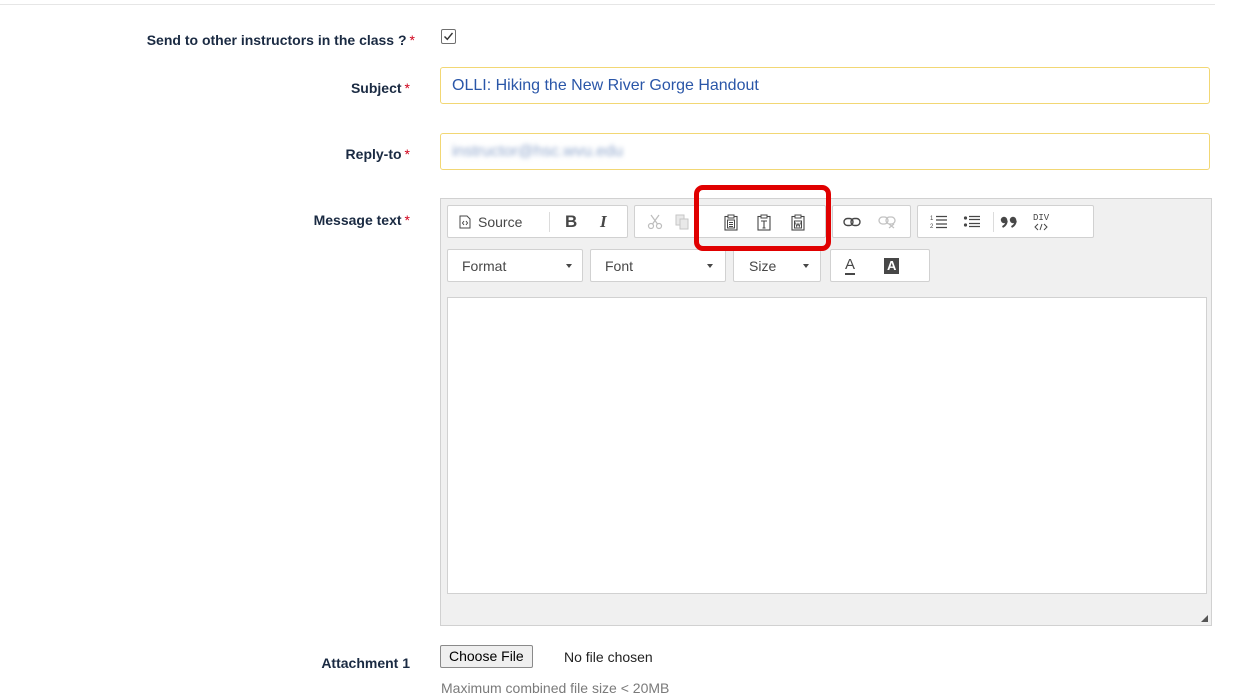 The width and height of the screenshot is (1237, 698). I want to click on toolbar-group-blocks: 1 2 DIV, so click(1005, 221).